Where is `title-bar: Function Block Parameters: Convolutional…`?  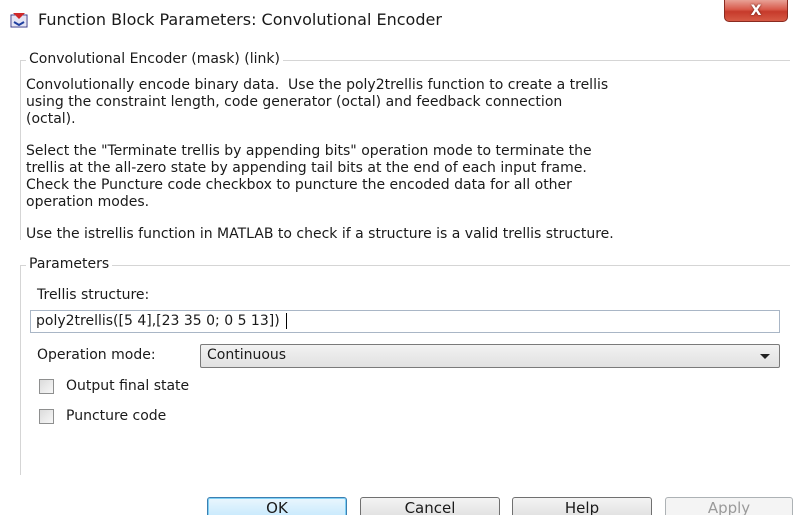 title-bar: Function Block Parameters: Convolutional… is located at coordinates (399, 20).